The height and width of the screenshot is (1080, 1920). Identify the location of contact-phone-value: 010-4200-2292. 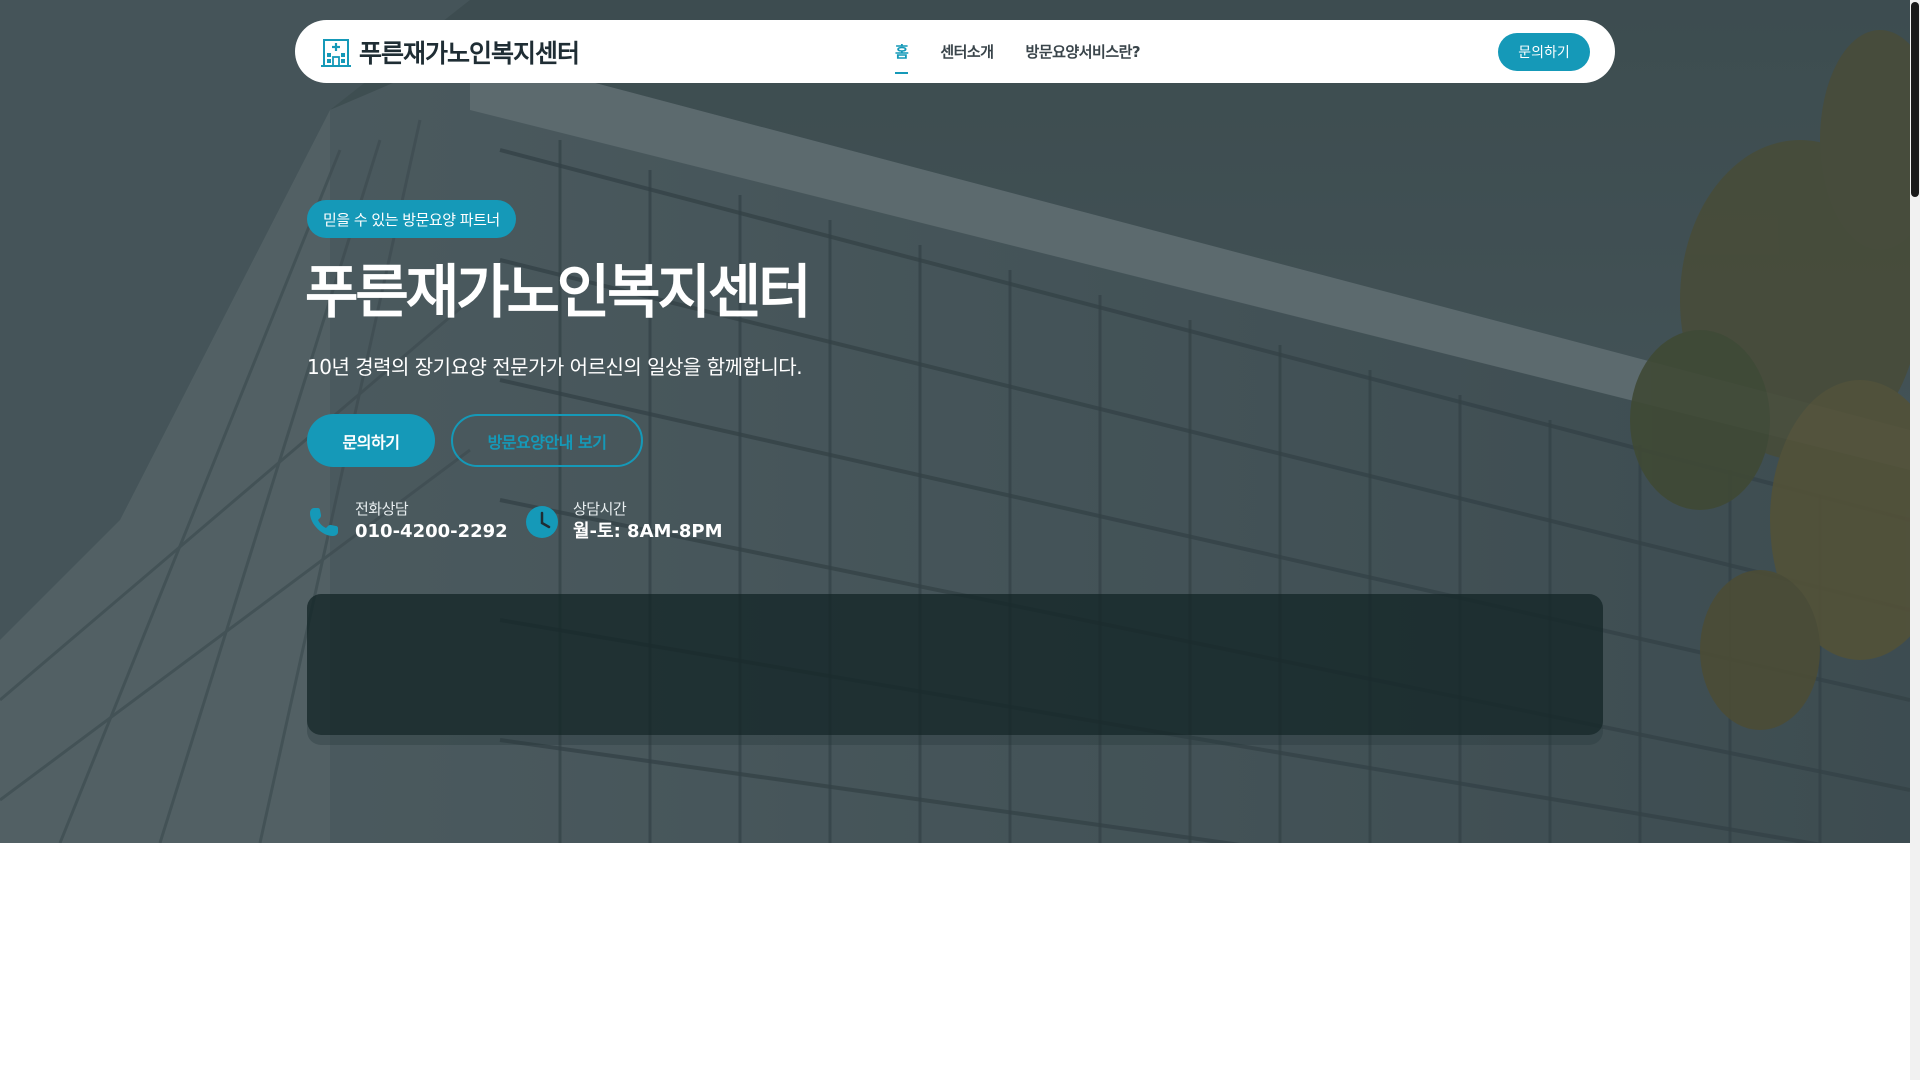
(431, 531).